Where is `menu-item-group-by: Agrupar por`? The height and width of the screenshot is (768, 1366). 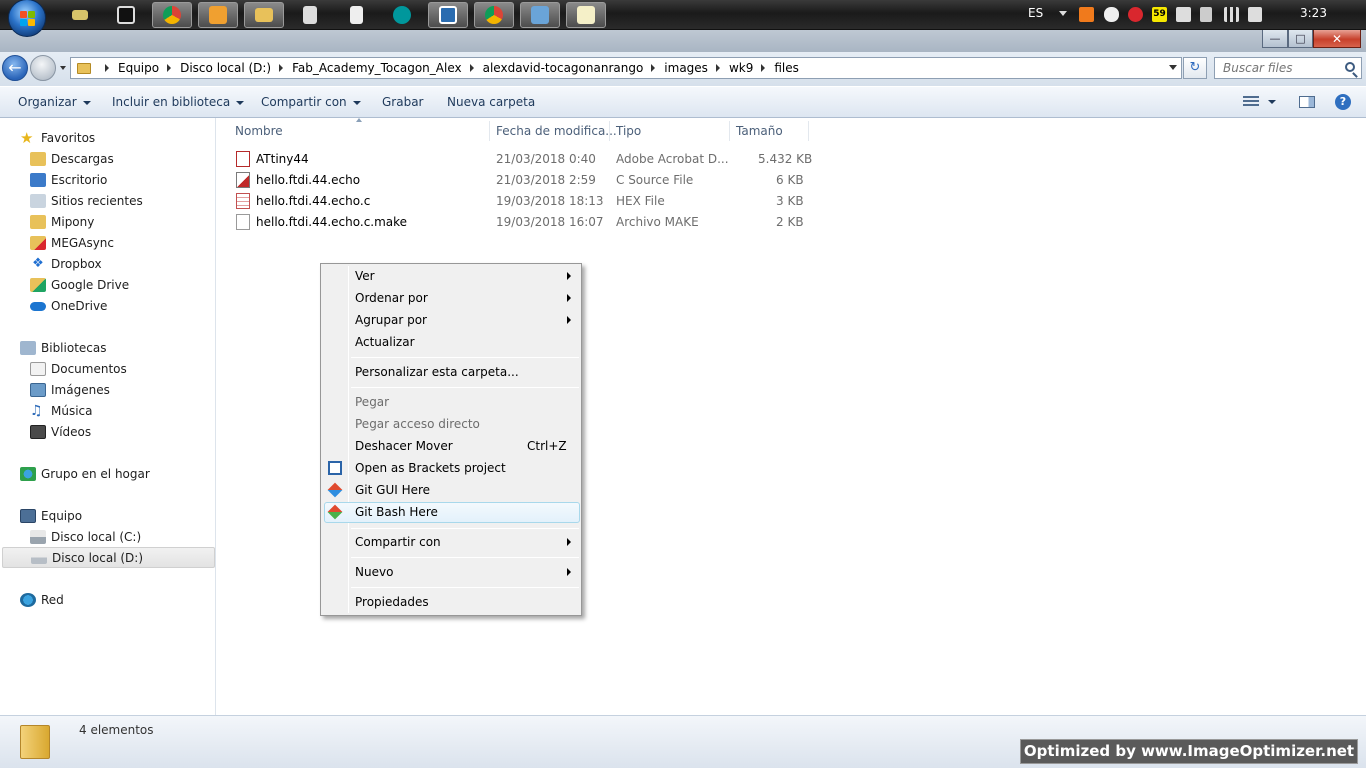
menu-item-group-by: Agrupar por is located at coordinates (391, 320).